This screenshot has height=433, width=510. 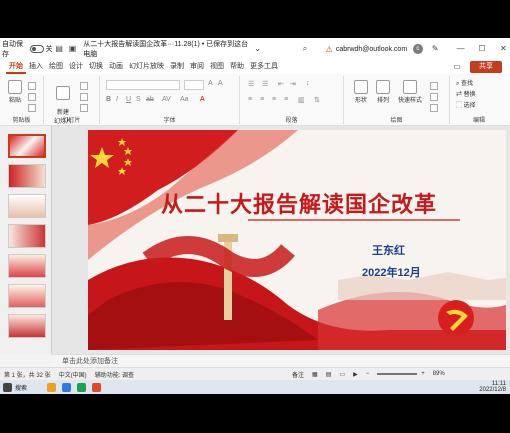 I want to click on language-indicator: 中文(中国), so click(x=73, y=374).